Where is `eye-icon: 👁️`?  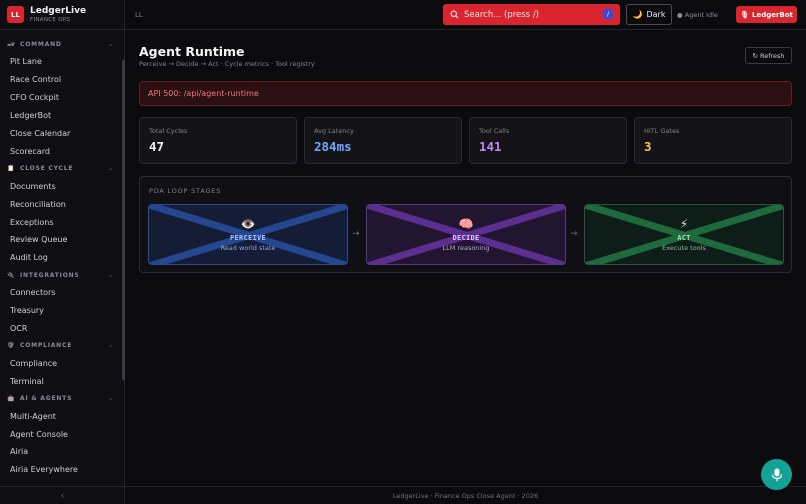 eye-icon: 👁️ is located at coordinates (248, 224).